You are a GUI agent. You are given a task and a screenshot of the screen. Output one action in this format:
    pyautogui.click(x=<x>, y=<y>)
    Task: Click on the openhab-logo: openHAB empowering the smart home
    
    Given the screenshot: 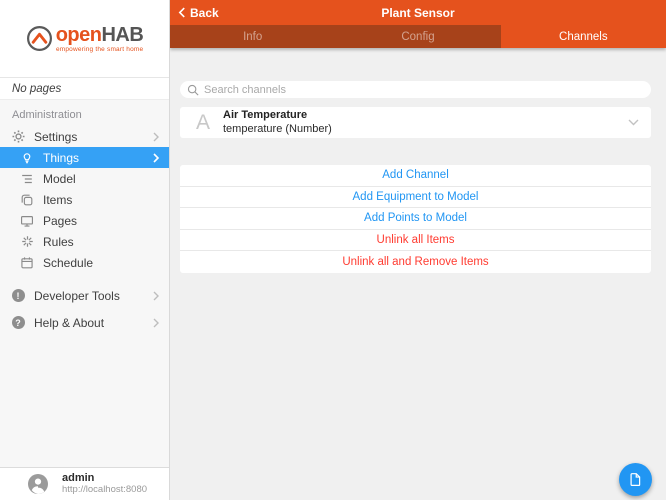 What is the action you would take?
    pyautogui.click(x=85, y=39)
    